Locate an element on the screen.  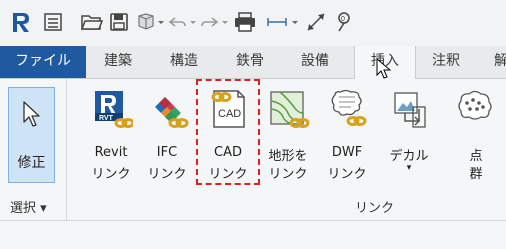
topography-link-icon is located at coordinates (290, 109).